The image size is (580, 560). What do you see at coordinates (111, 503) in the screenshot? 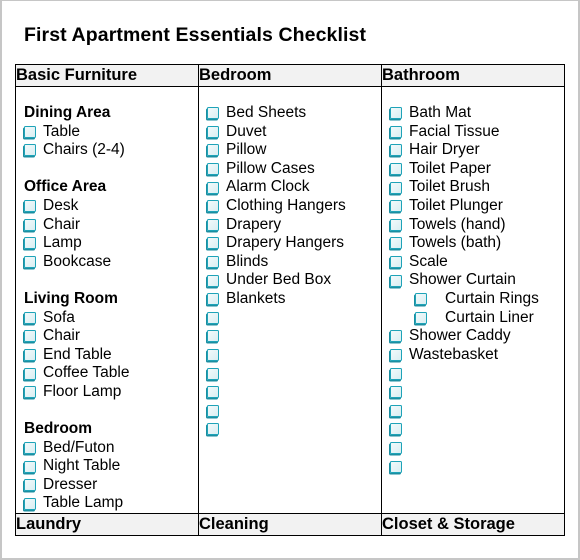
I see `checklist-item: Table Lamp` at bounding box center [111, 503].